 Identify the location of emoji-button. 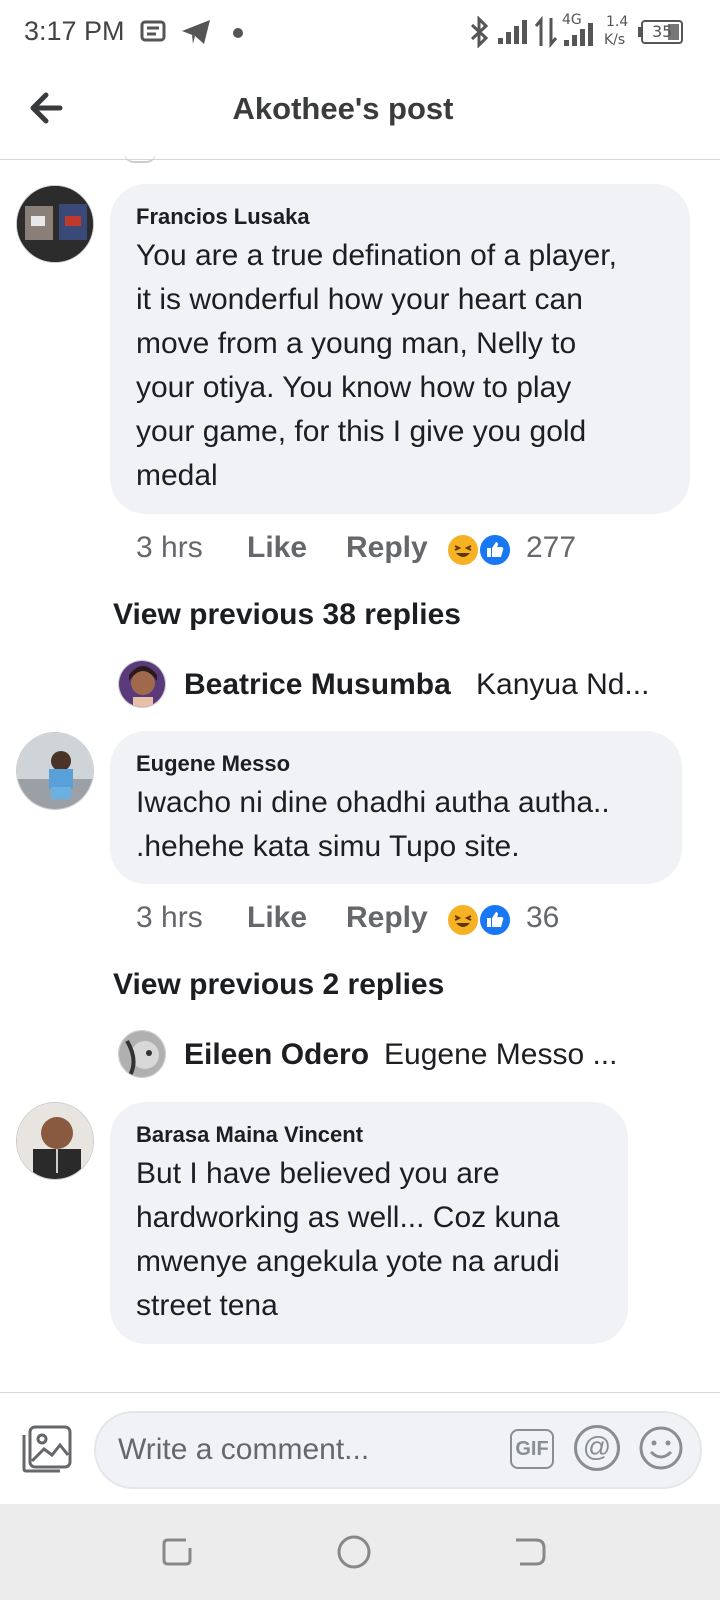
(661, 1448).